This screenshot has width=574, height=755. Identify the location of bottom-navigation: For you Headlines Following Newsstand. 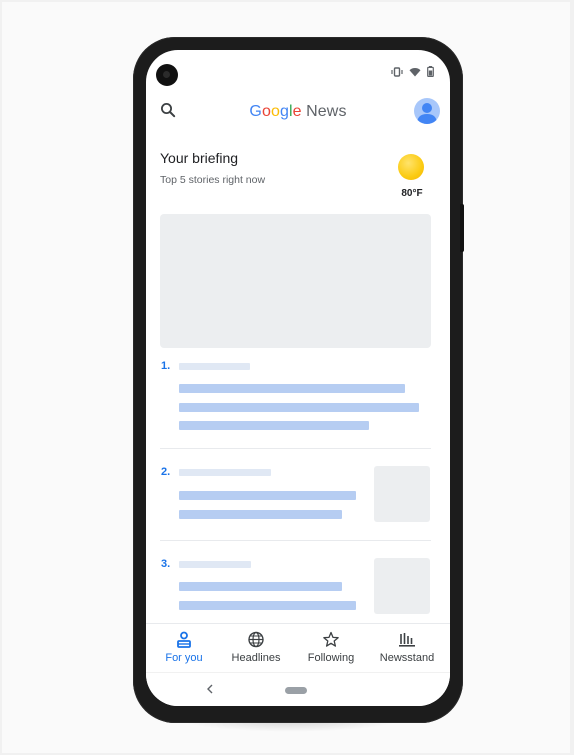
(298, 647).